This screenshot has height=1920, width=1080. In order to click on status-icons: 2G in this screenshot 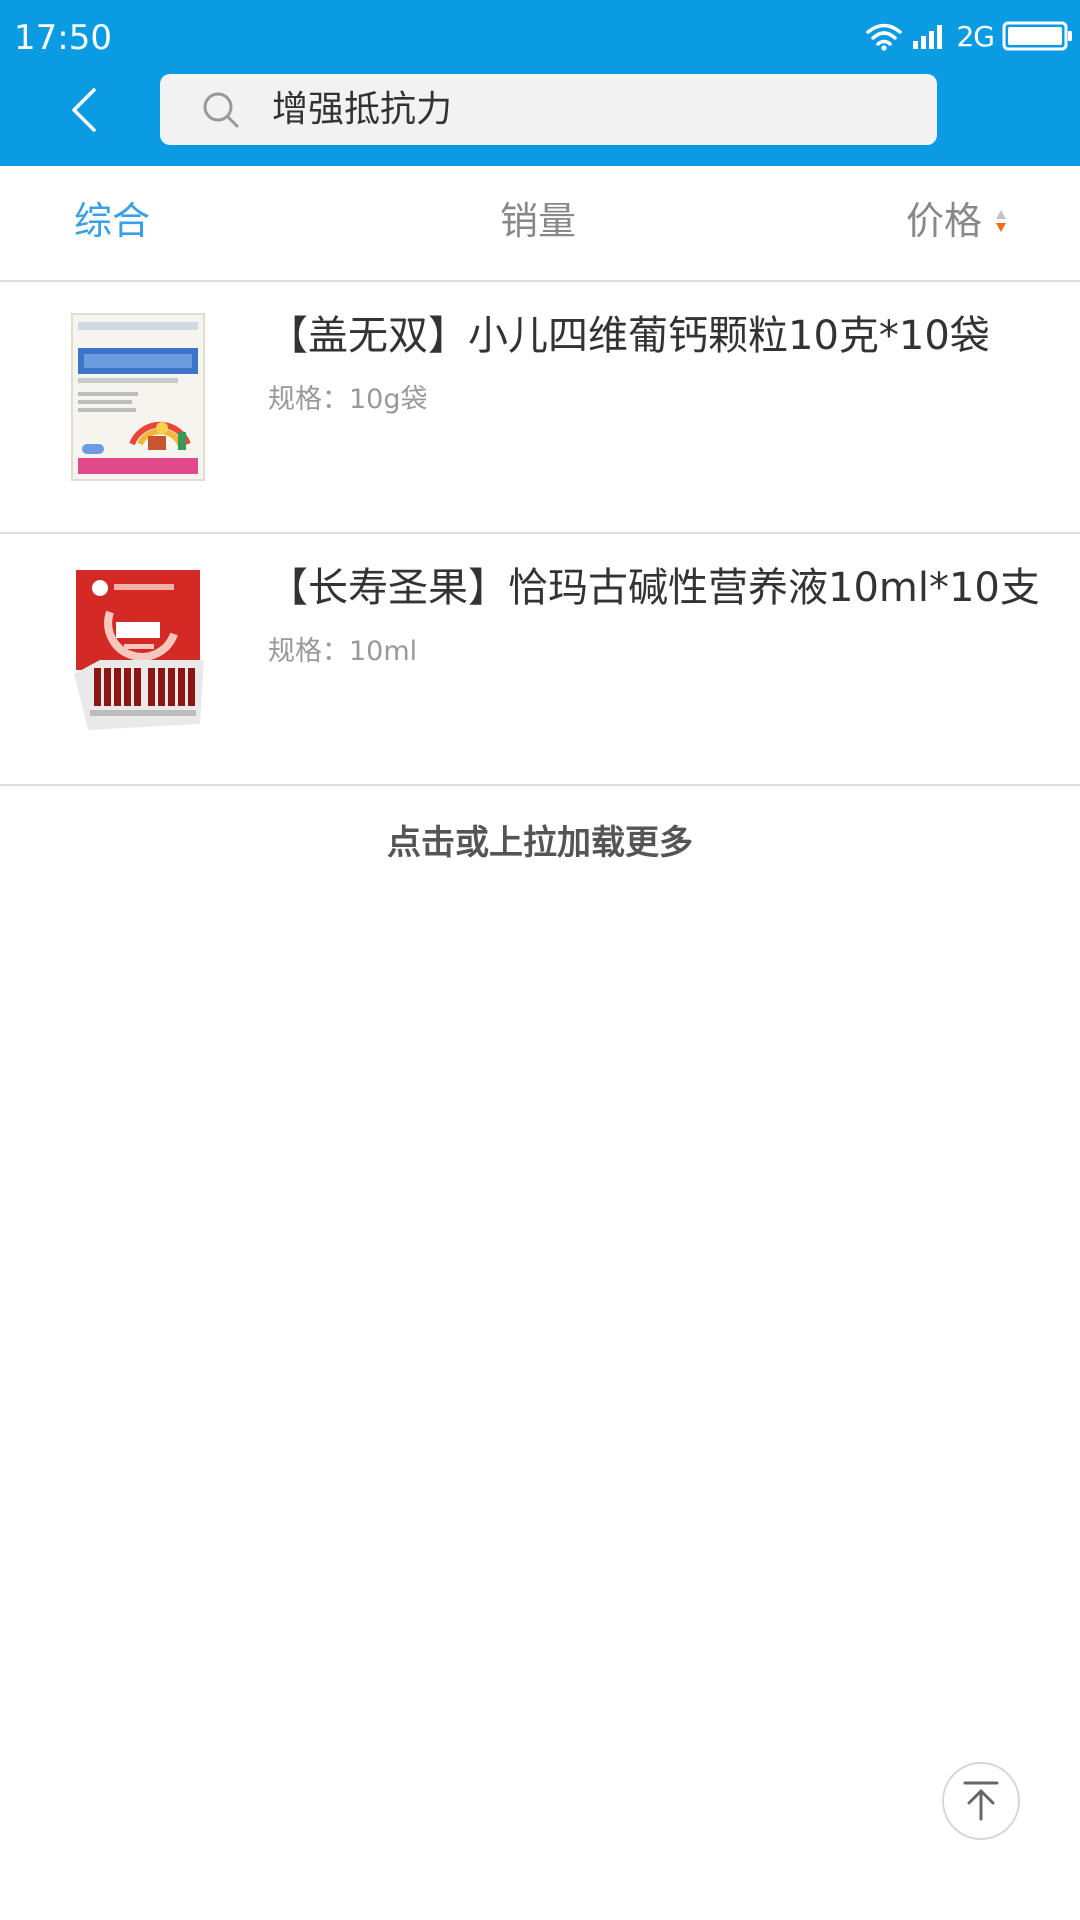, I will do `click(969, 36)`.